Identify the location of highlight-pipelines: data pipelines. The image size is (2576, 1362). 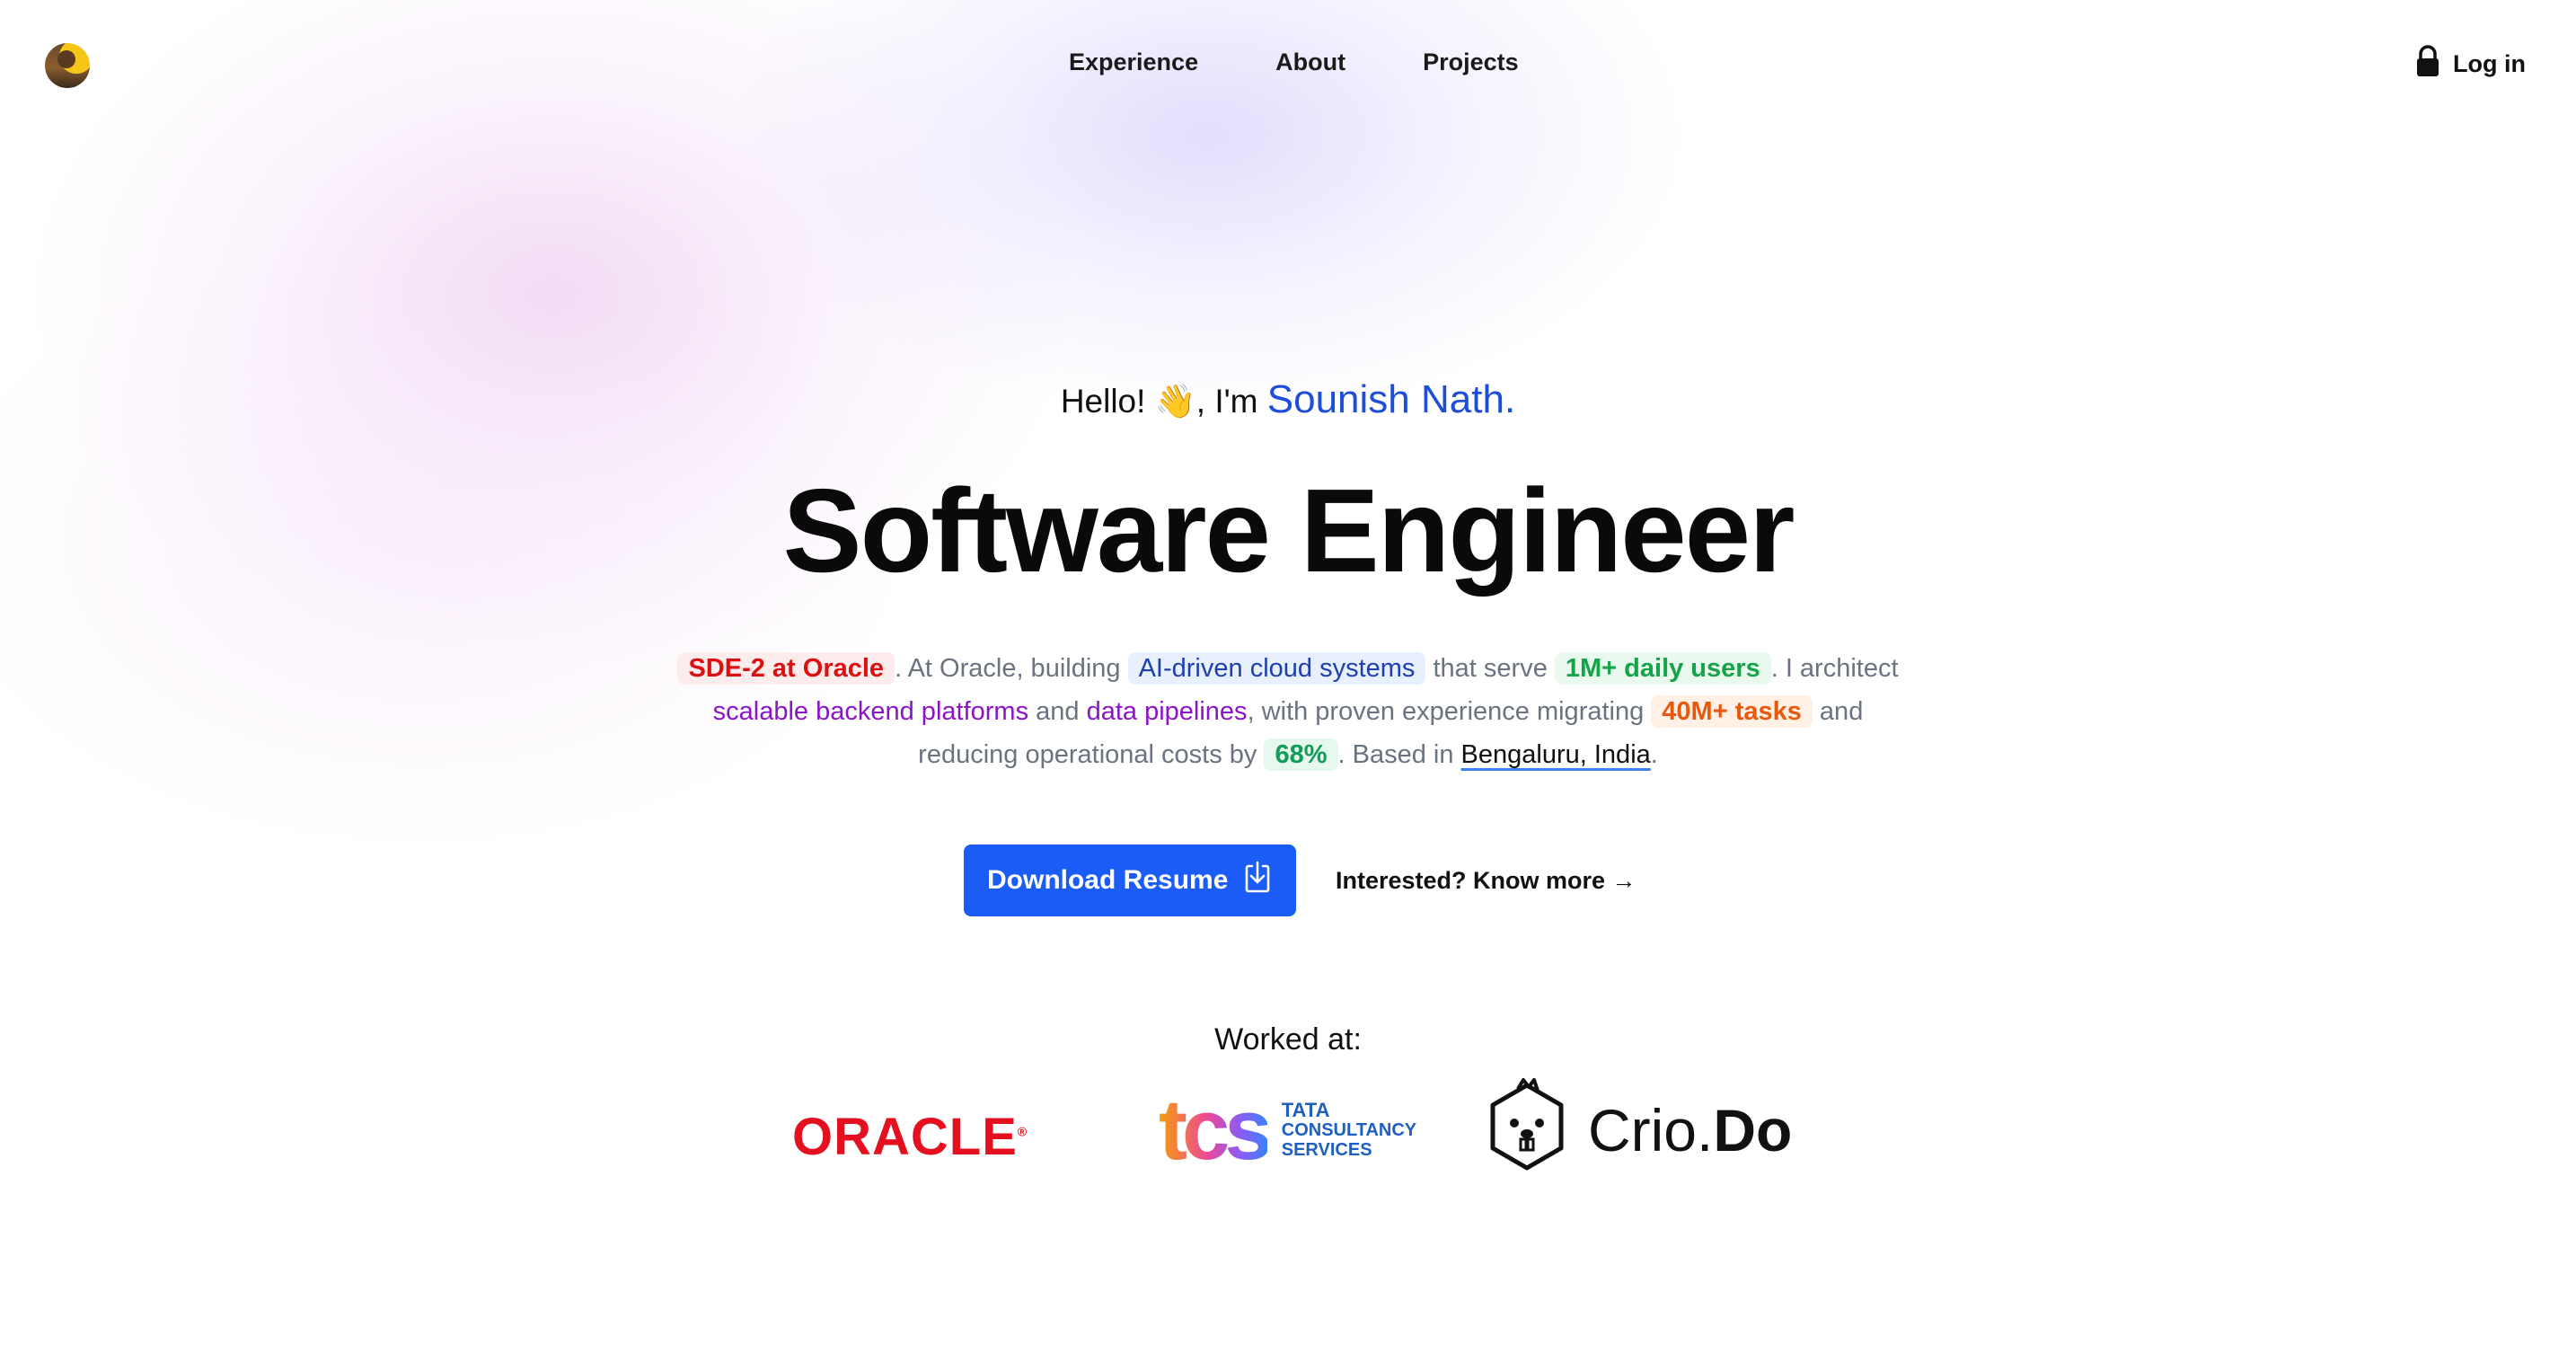
(1167, 711).